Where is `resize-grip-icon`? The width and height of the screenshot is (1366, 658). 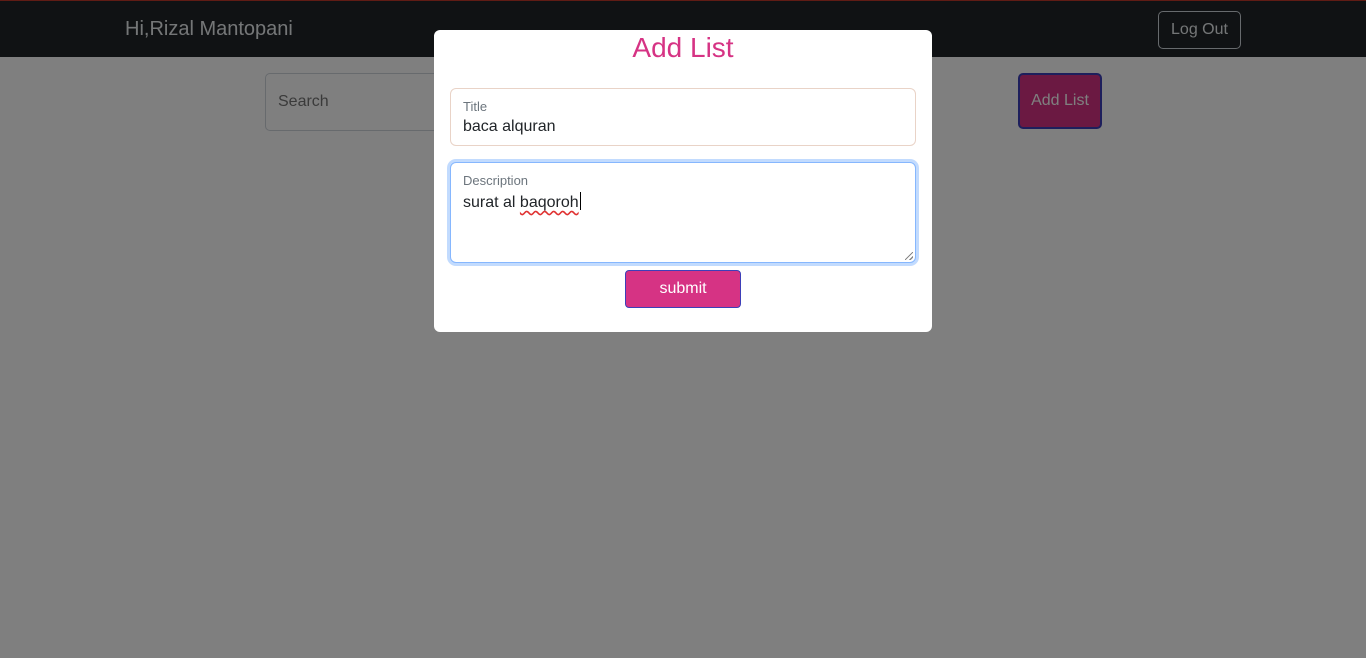
resize-grip-icon is located at coordinates (909, 256).